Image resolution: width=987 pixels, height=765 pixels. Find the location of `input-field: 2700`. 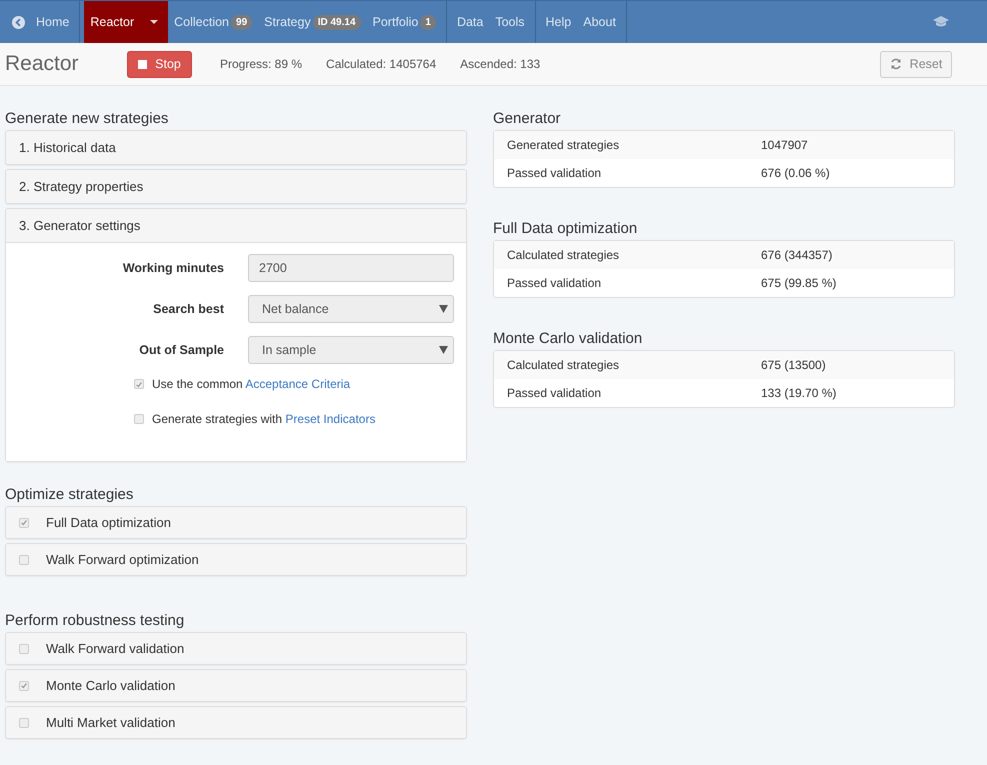

input-field: 2700 is located at coordinates (351, 268).